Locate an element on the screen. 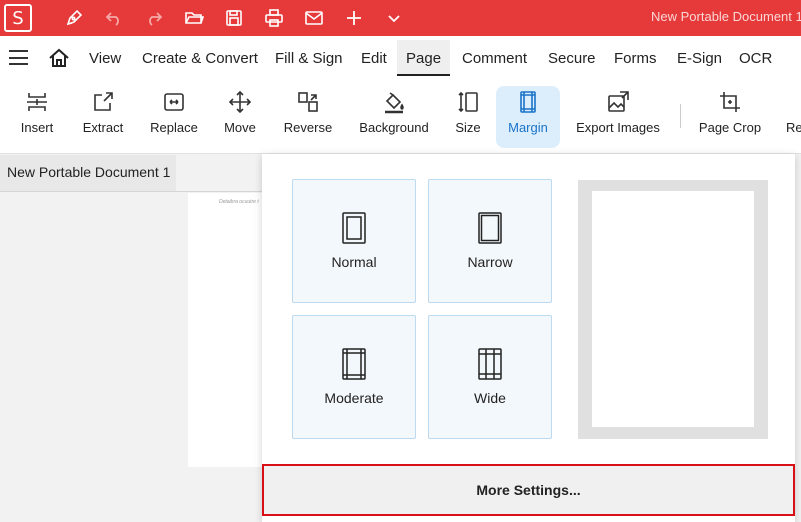 The width and height of the screenshot is (801, 522). replace-icon is located at coordinates (174, 102).